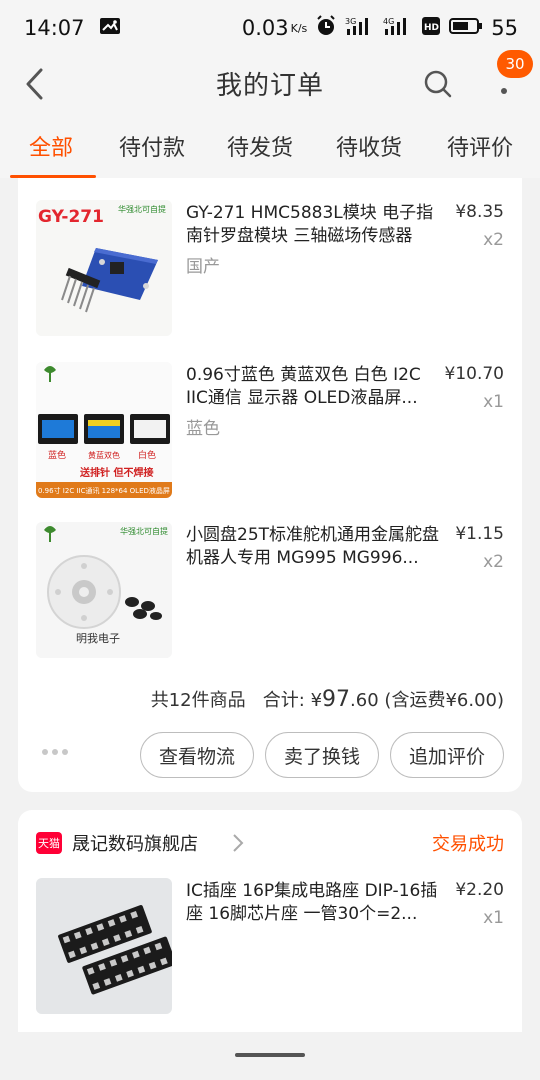  I want to click on hd-icon: HD, so click(431, 28).